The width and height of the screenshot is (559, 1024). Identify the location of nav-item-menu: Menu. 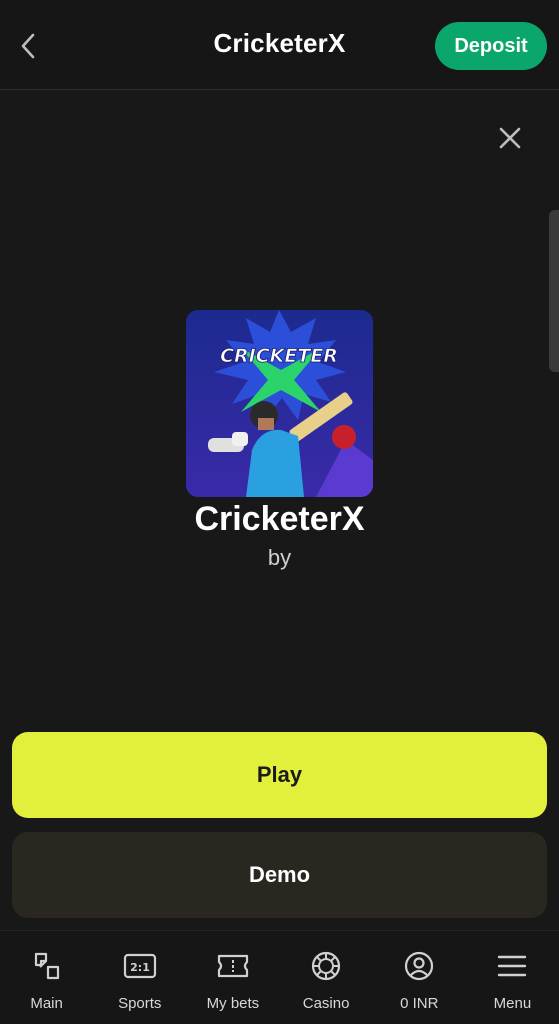
(512, 977).